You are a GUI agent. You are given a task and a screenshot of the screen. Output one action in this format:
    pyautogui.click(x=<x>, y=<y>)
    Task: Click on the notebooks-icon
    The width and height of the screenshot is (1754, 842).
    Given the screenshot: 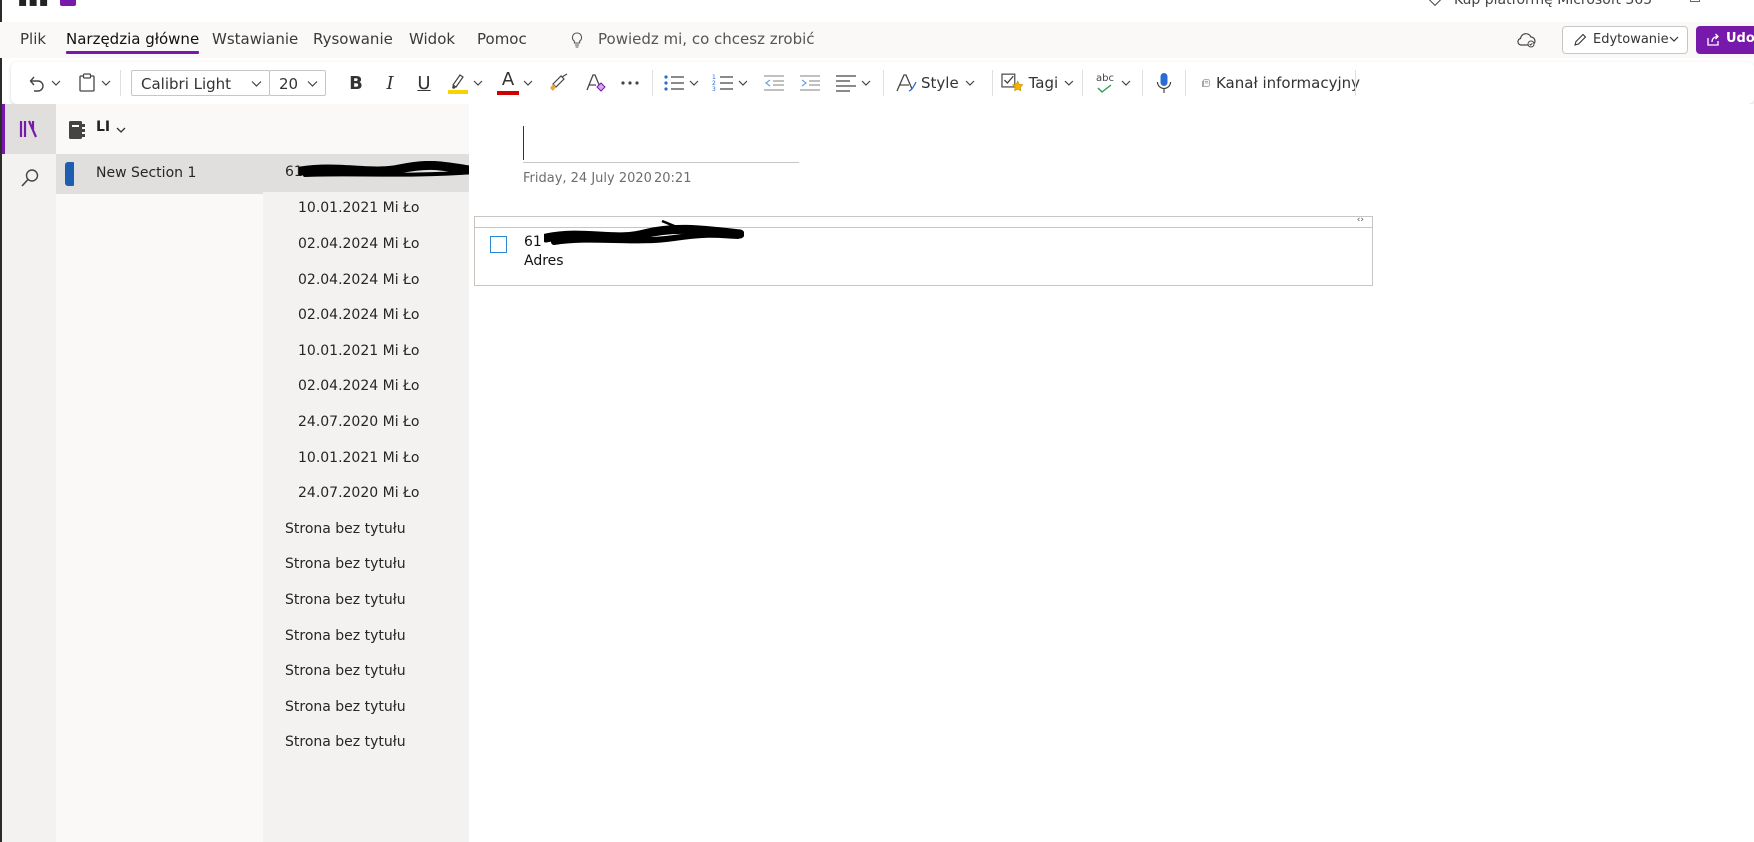 What is the action you would take?
    pyautogui.click(x=30, y=129)
    